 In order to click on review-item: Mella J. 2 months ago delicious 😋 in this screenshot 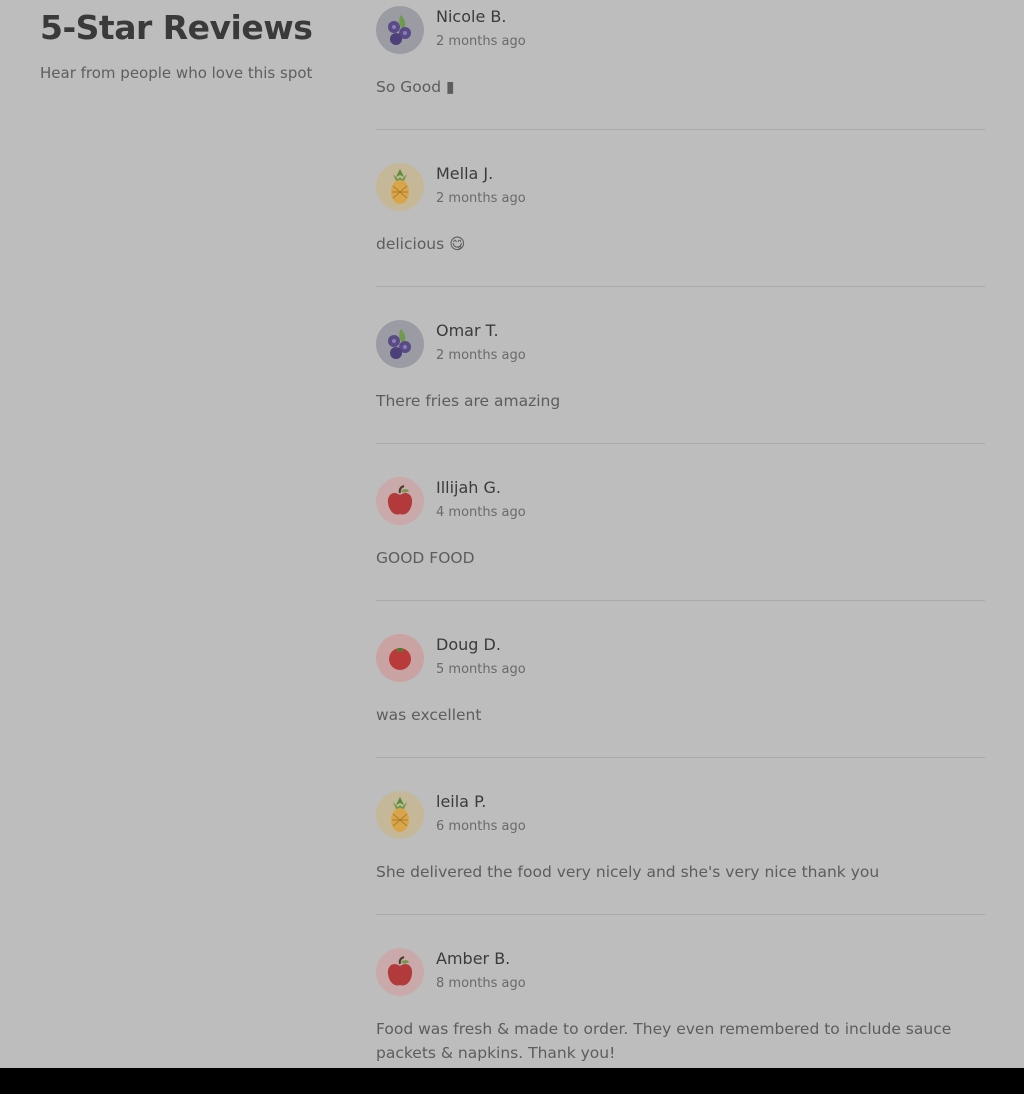, I will do `click(680, 222)`.